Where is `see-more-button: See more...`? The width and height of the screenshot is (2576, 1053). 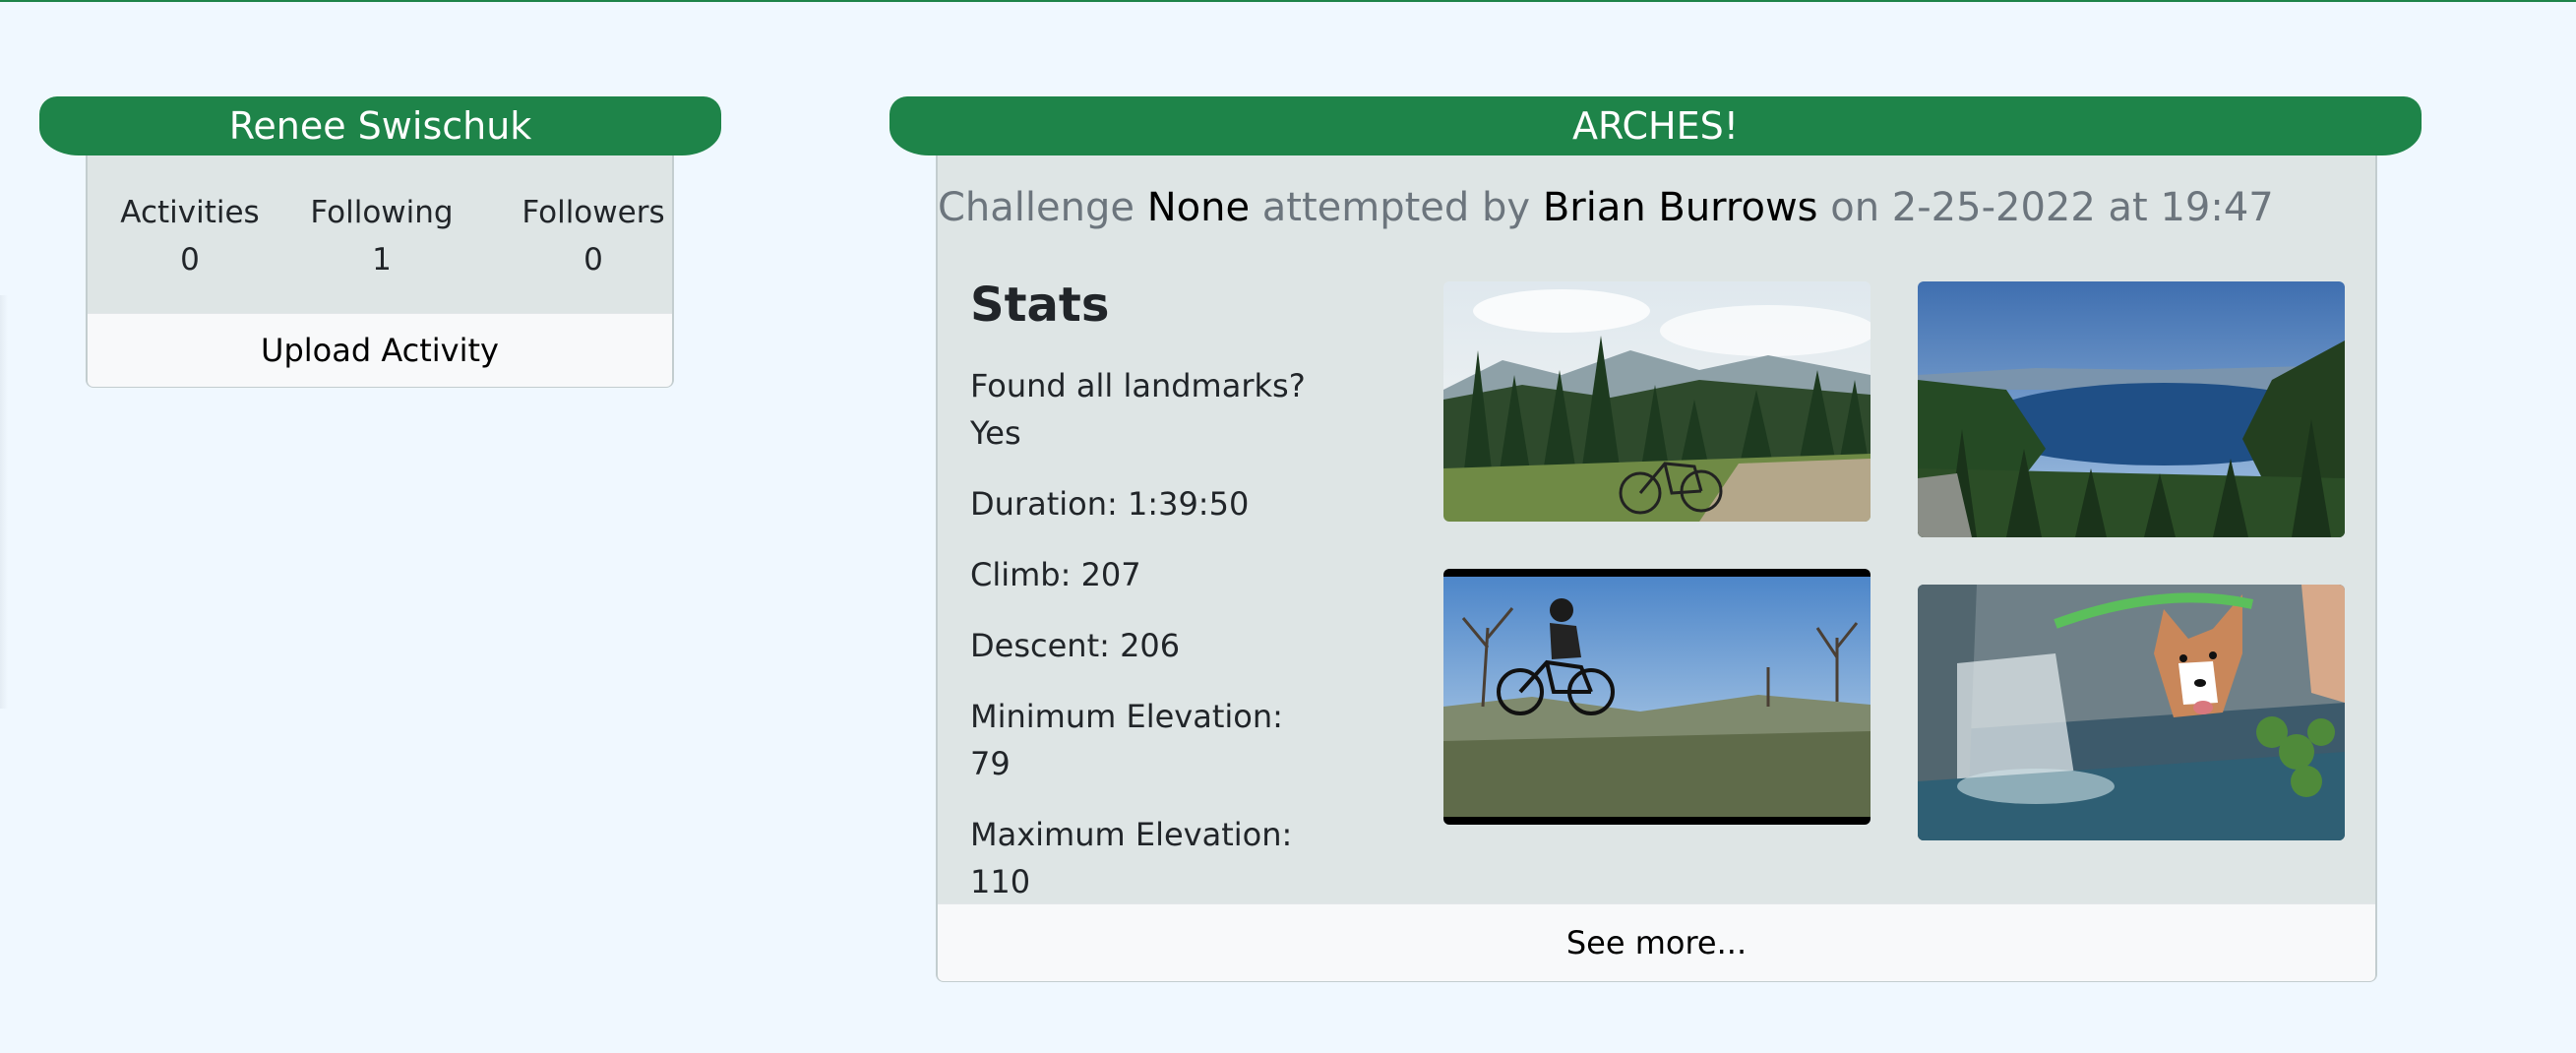 see-more-button: See more... is located at coordinates (1656, 942).